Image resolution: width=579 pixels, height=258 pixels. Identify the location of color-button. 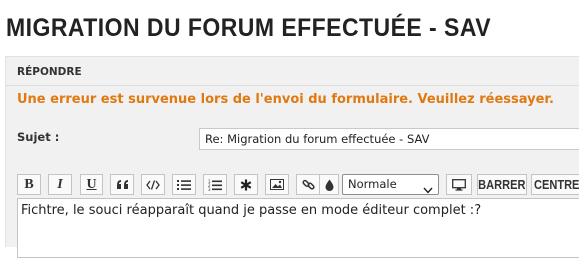
(329, 184).